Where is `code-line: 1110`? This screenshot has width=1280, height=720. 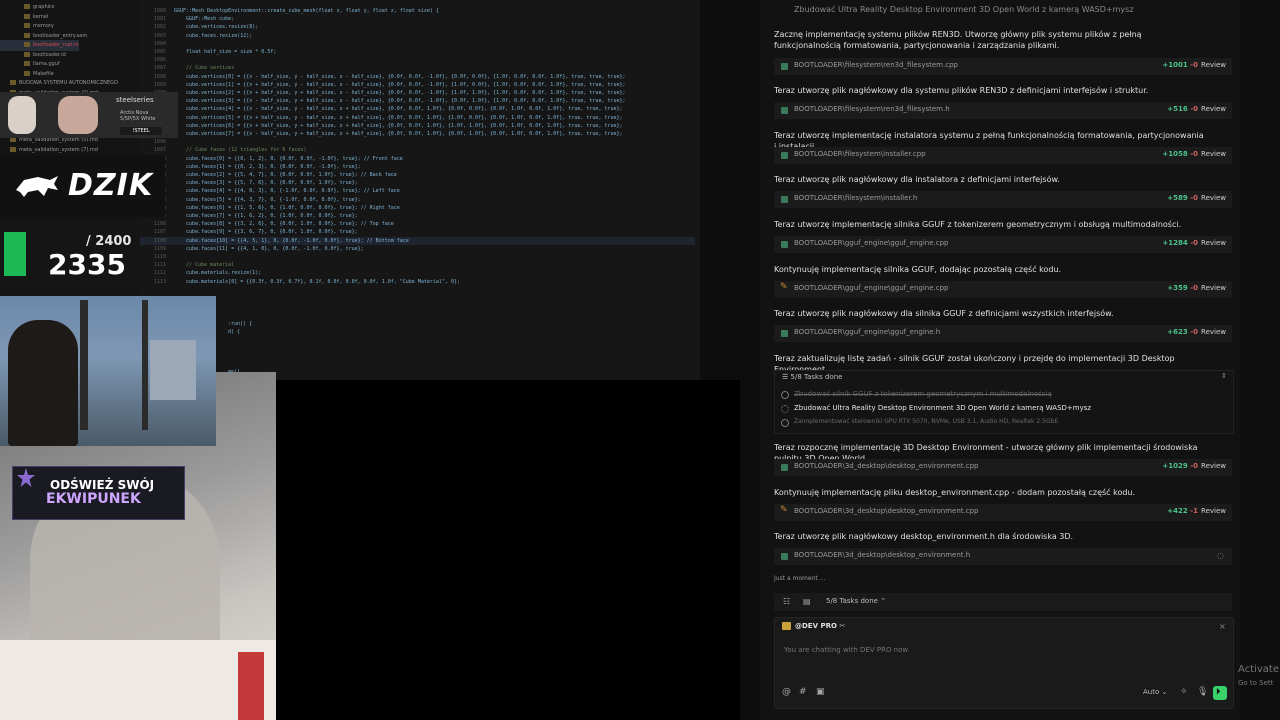 code-line: 1110 is located at coordinates (417, 257).